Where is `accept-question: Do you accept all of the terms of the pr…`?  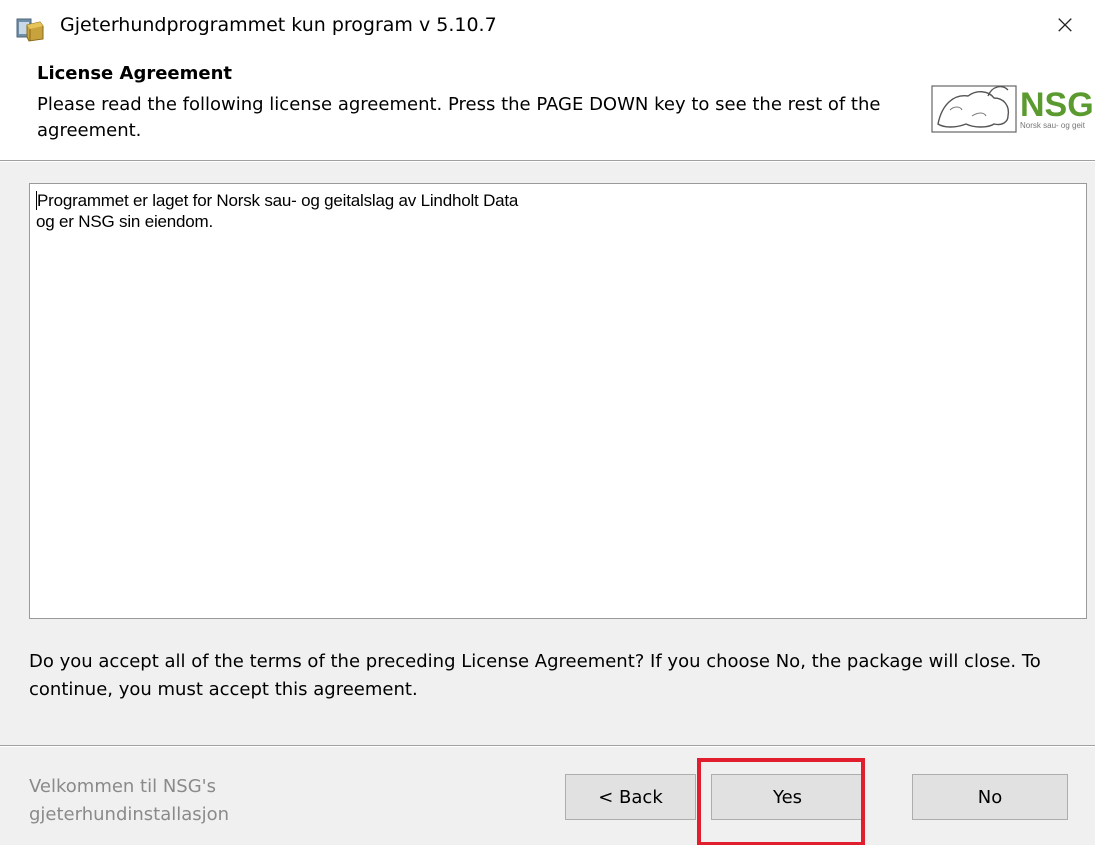 accept-question: Do you accept all of the terms of the pr… is located at coordinates (535, 675).